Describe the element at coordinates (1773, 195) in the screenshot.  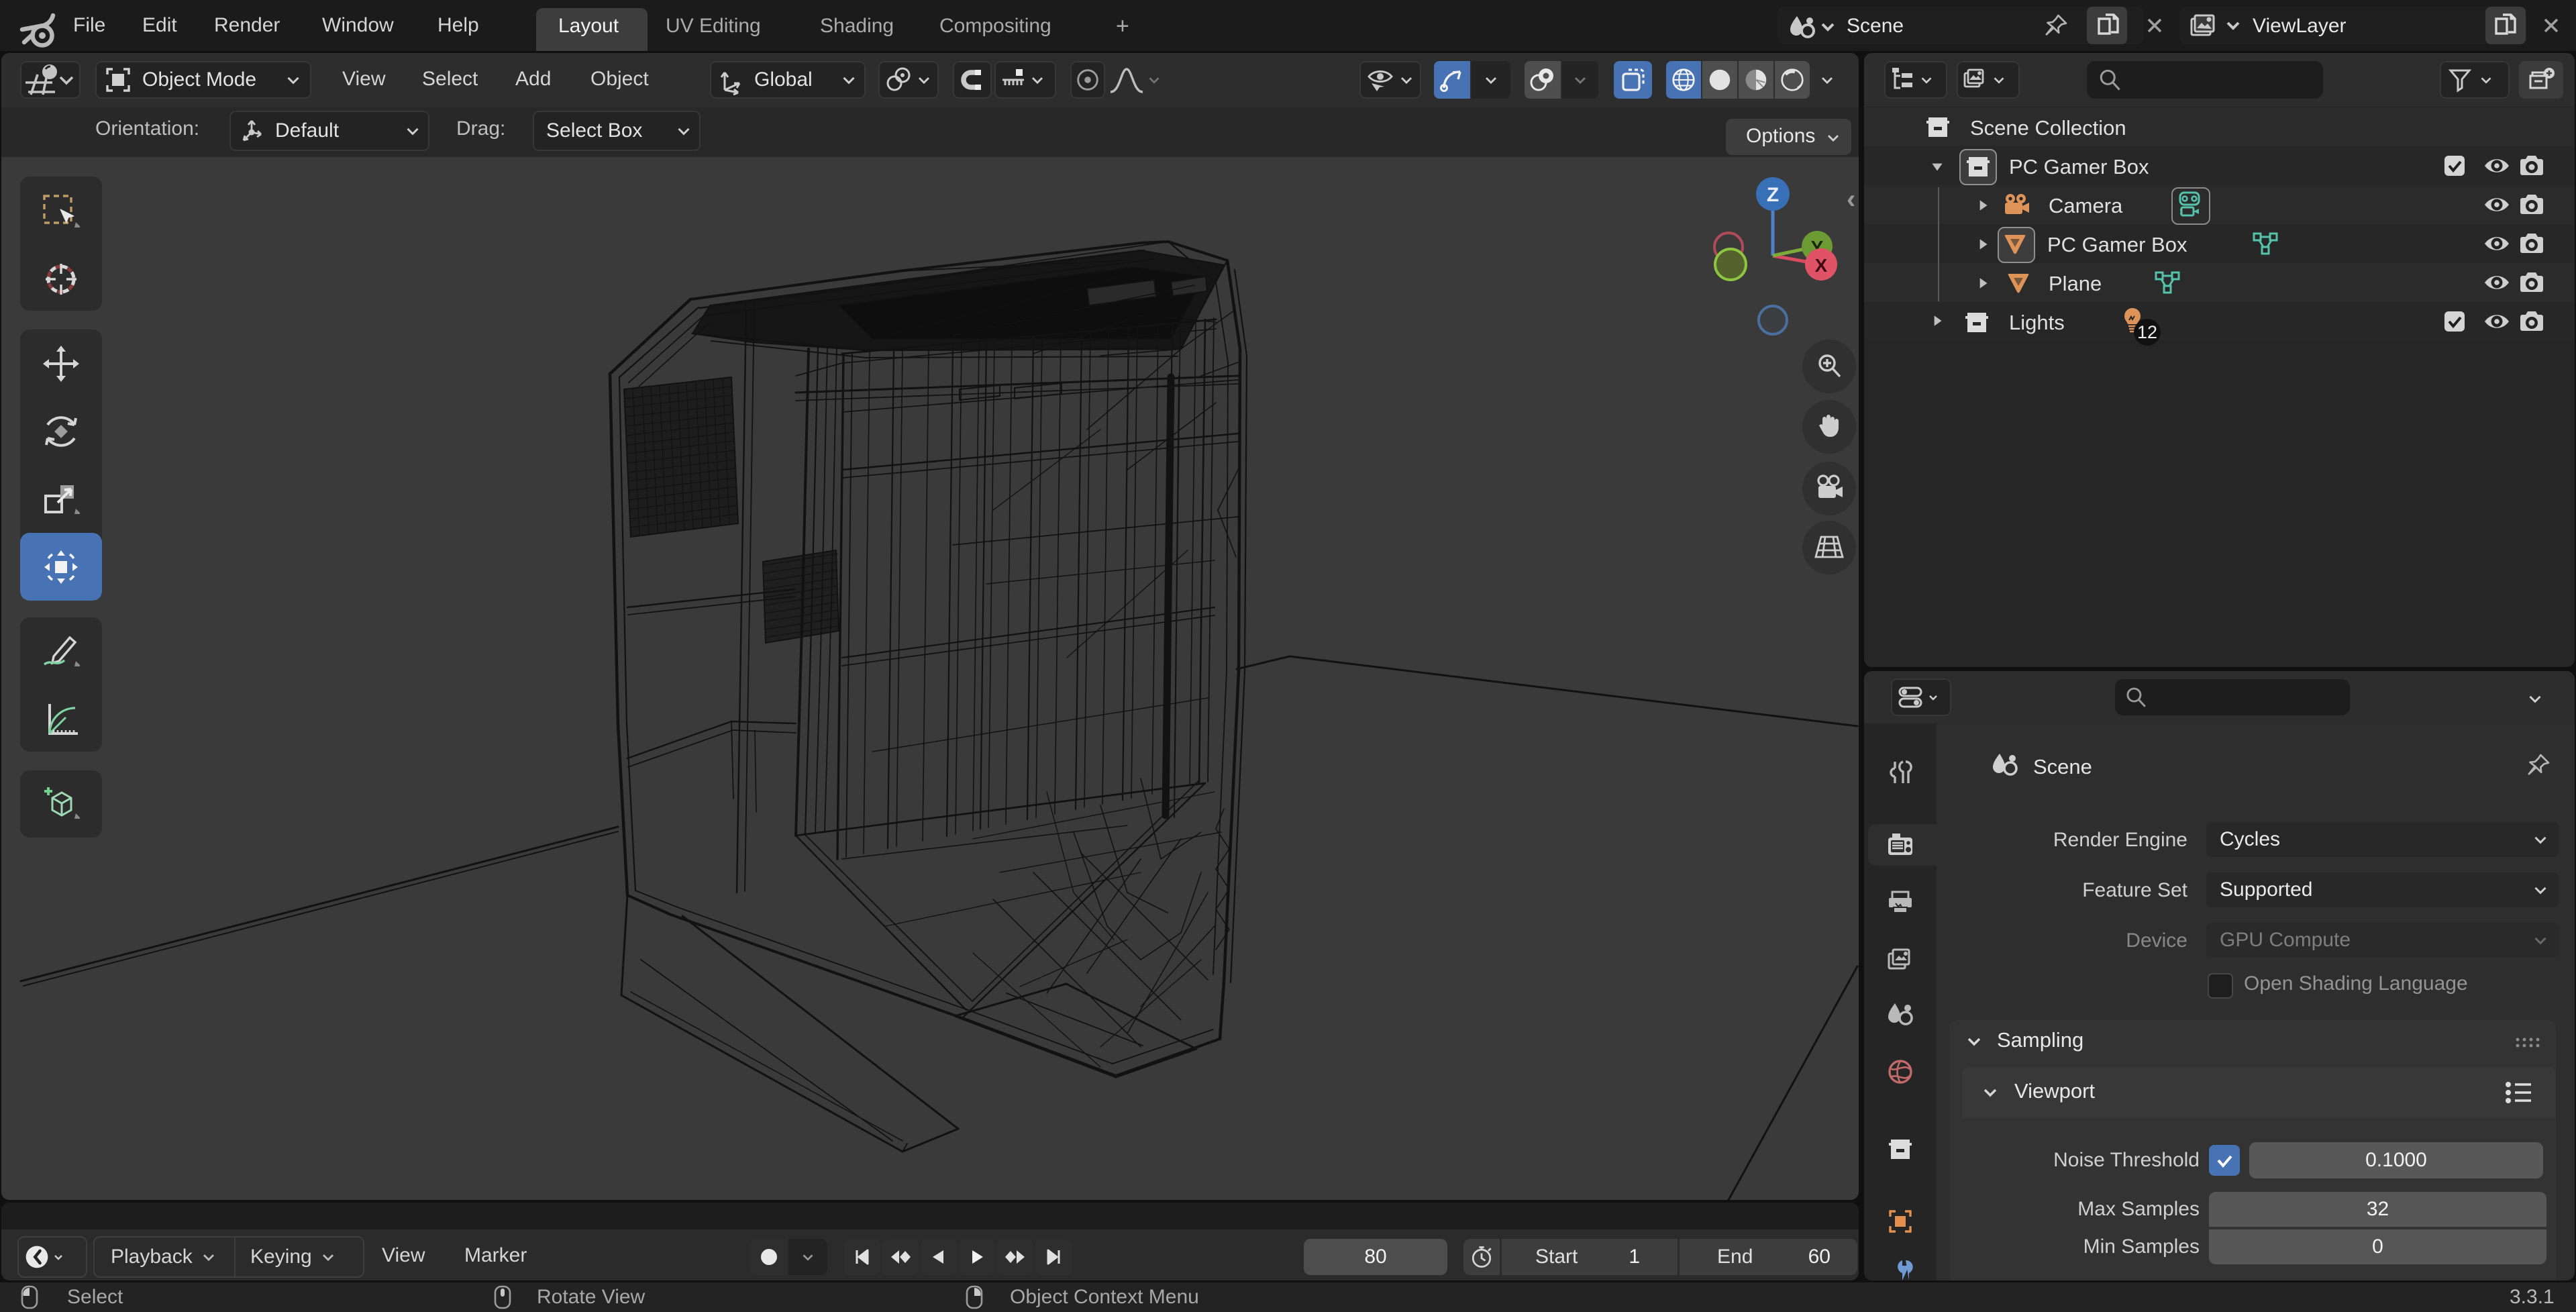
I see `svg-text: Z` at that location.